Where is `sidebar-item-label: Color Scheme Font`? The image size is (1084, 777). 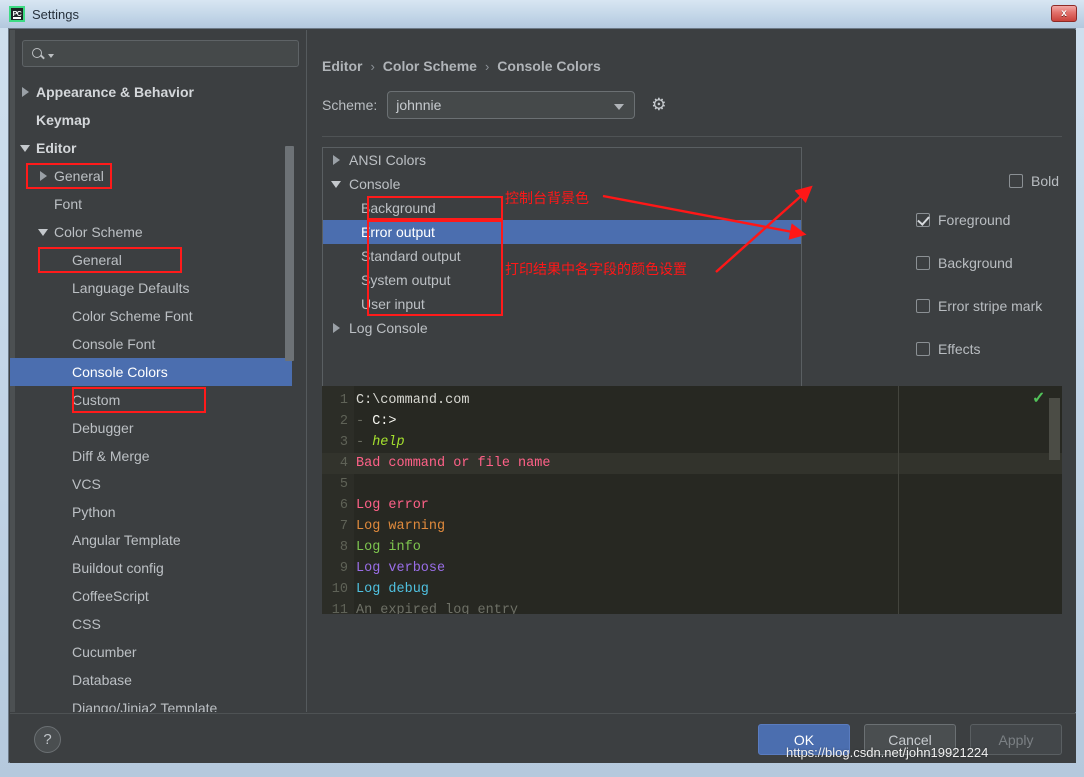 sidebar-item-label: Color Scheme Font is located at coordinates (132, 316).